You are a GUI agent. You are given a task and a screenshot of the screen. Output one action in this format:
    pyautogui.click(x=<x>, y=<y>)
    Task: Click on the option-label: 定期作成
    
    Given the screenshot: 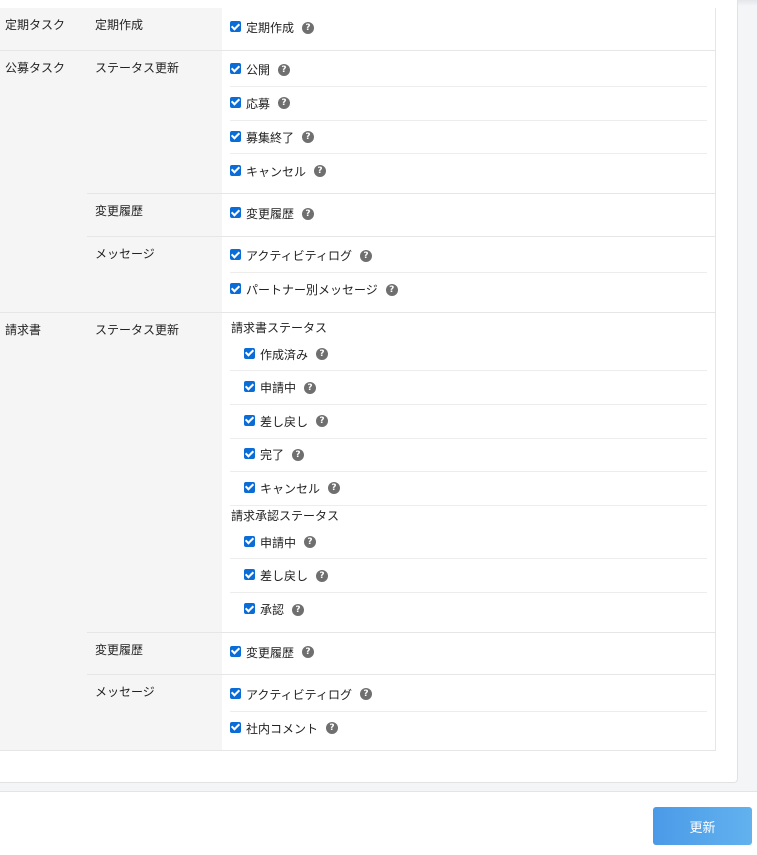 What is the action you would take?
    pyautogui.click(x=270, y=28)
    